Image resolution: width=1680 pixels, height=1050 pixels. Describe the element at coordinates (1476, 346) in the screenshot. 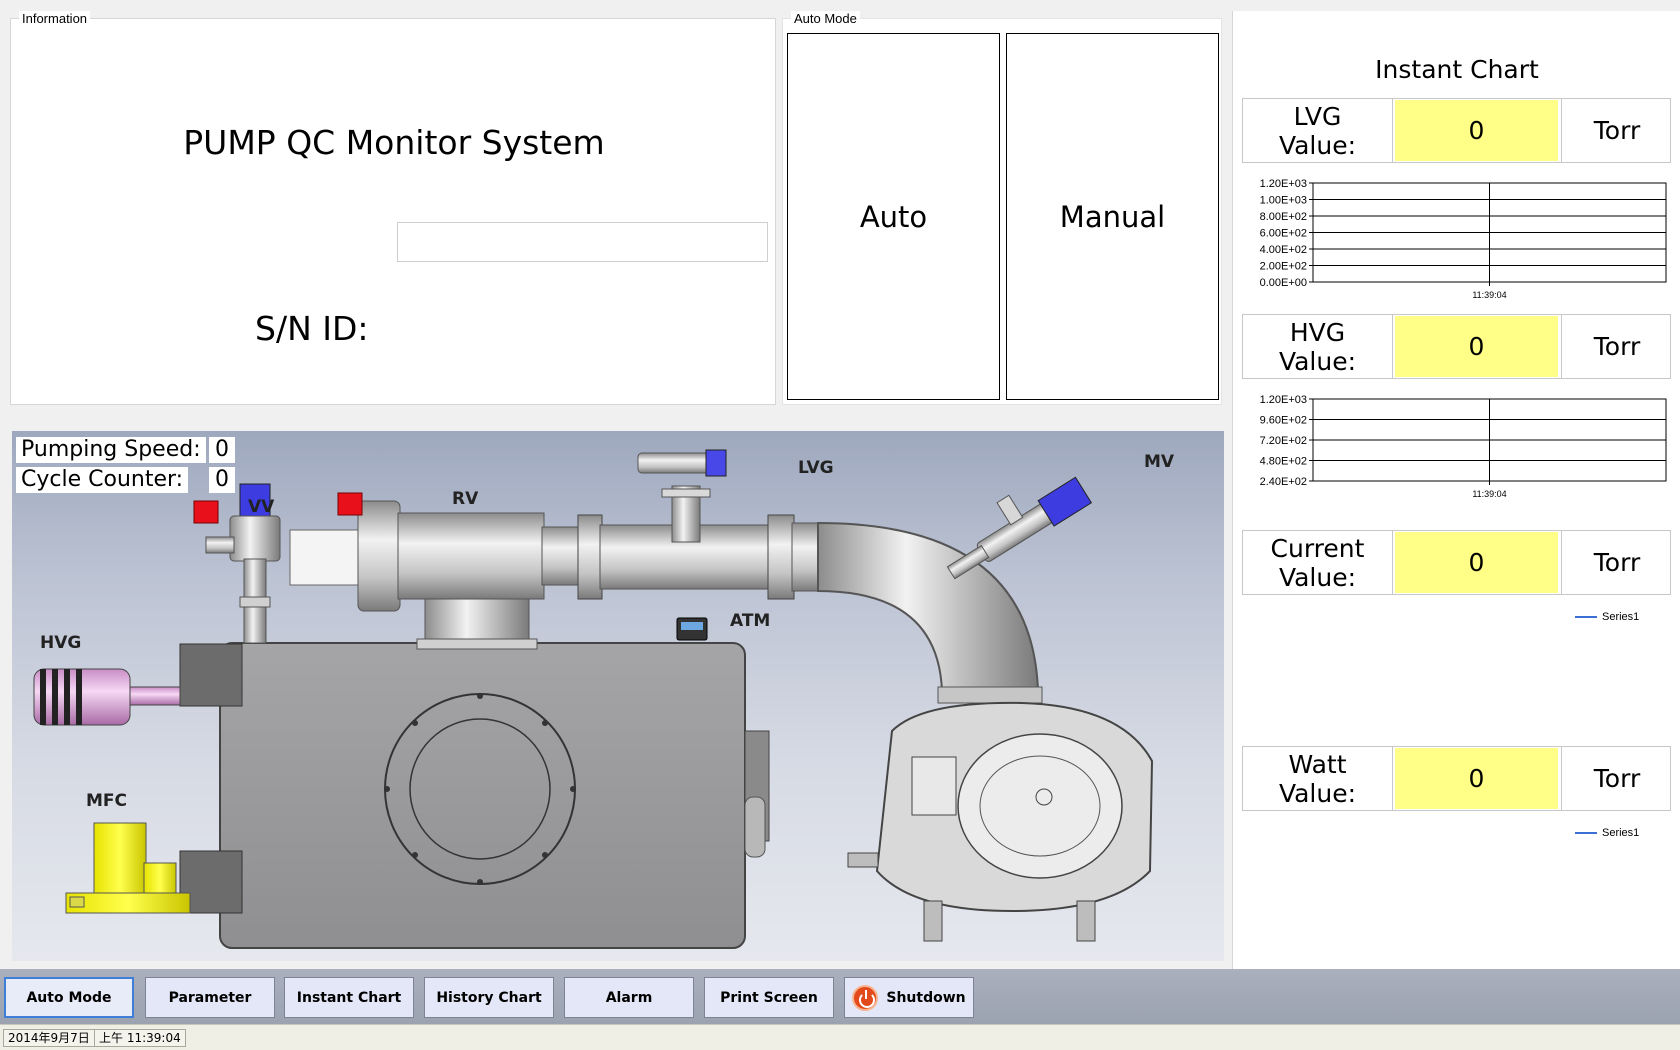

I see `hvg-value: 0` at that location.